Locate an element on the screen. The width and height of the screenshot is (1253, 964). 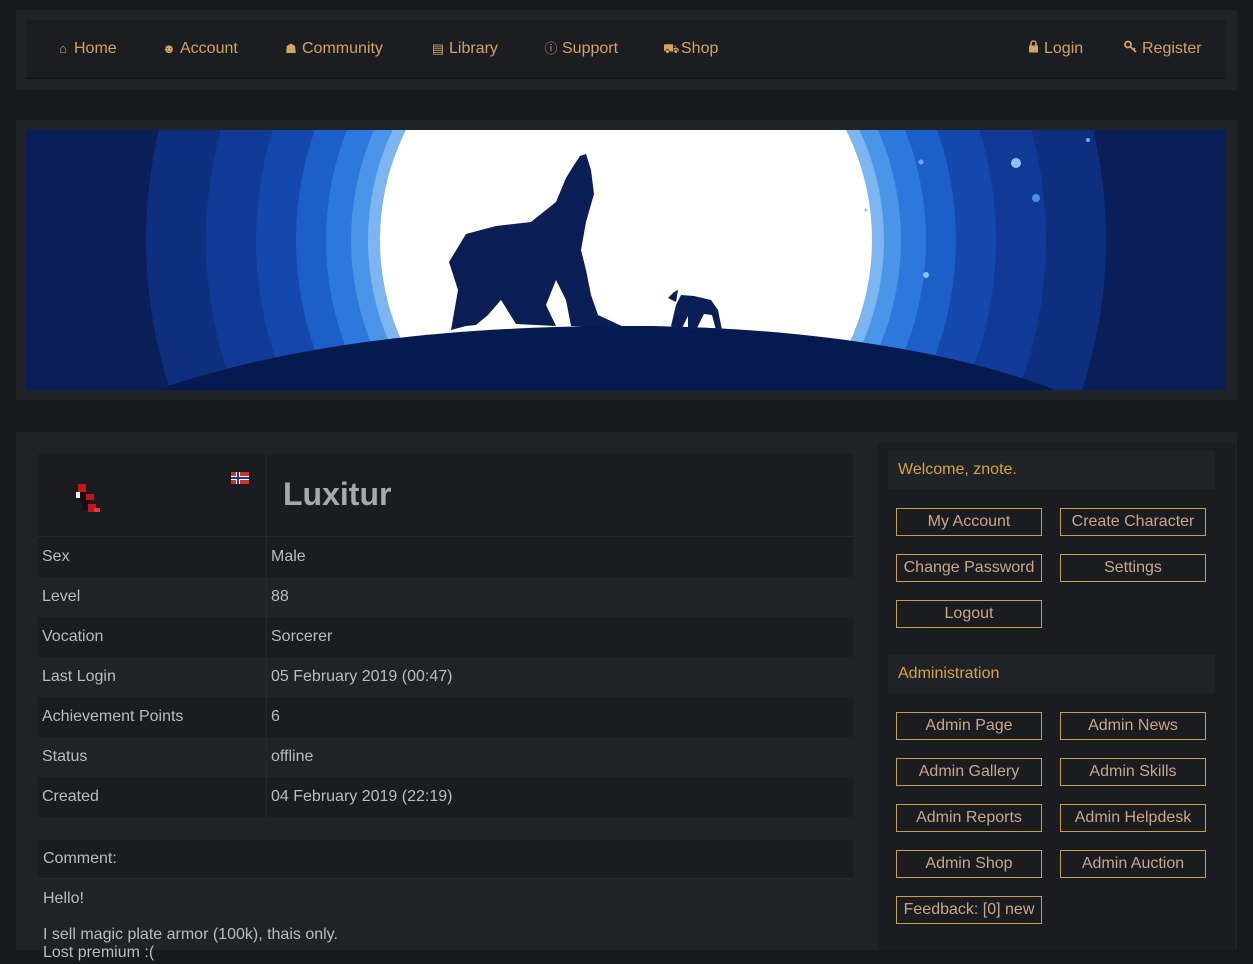
comment-label: Comment: is located at coordinates (445, 859).